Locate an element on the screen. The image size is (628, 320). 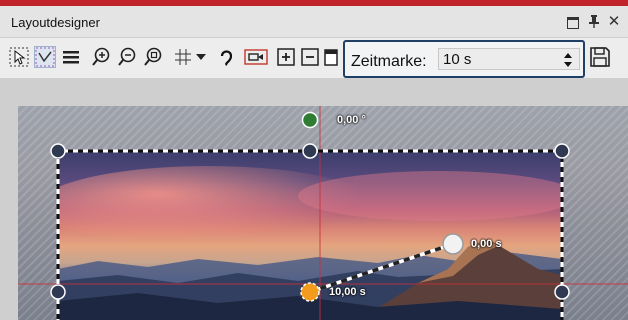
handle-top-right is located at coordinates (562, 151).